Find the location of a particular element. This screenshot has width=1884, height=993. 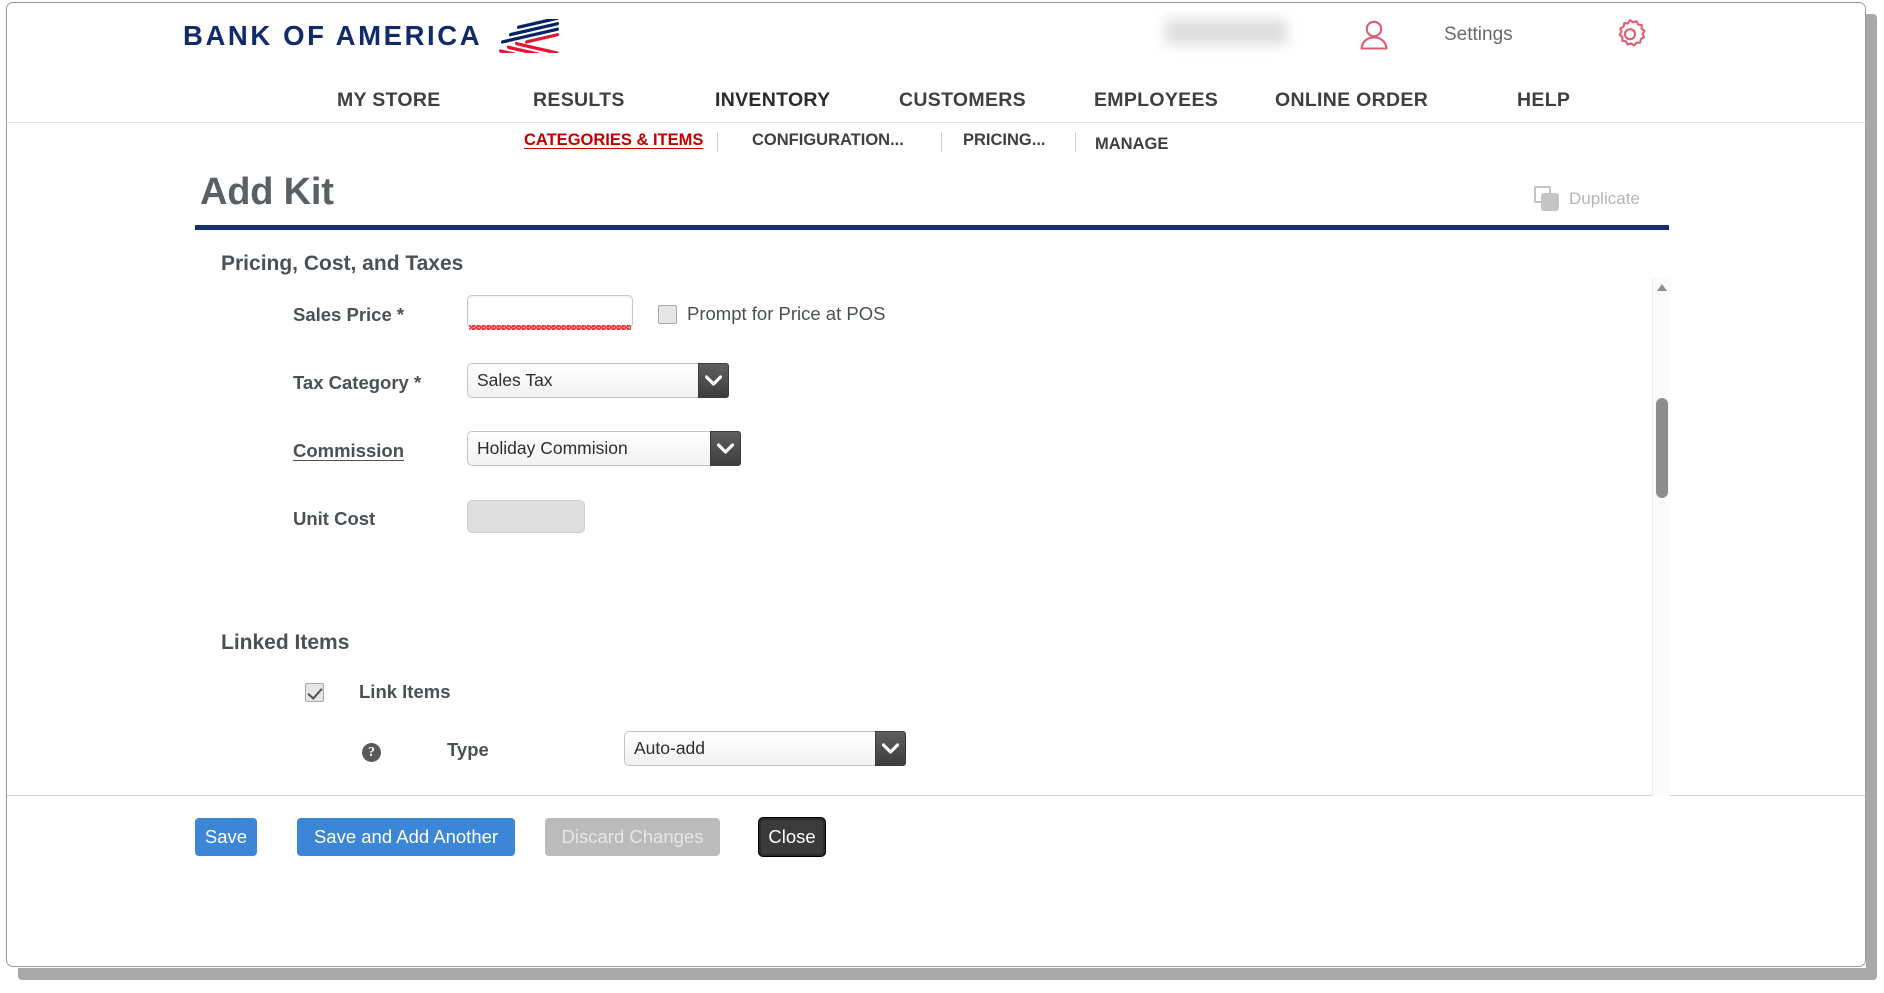

subnav-item-manage: MANAGE is located at coordinates (1131, 144).